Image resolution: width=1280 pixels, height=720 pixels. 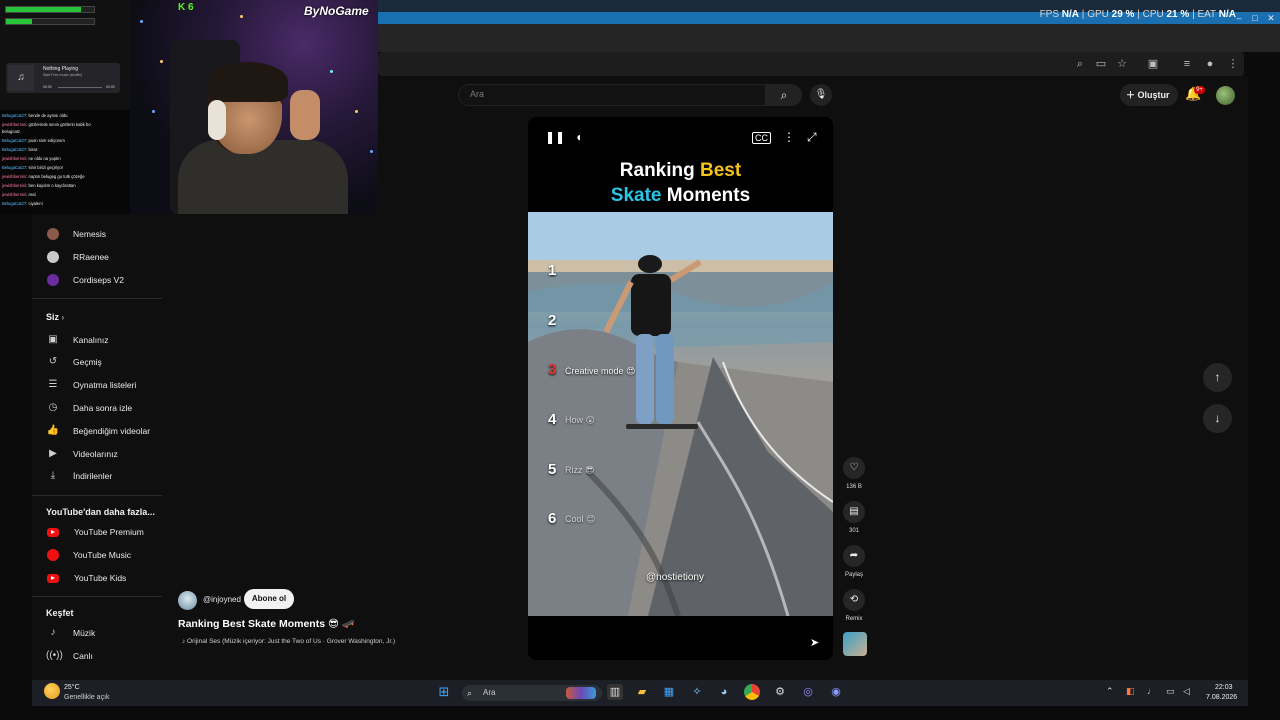 What do you see at coordinates (532, 693) in the screenshot?
I see `taskbar-search: ⌕ Ara` at bounding box center [532, 693].